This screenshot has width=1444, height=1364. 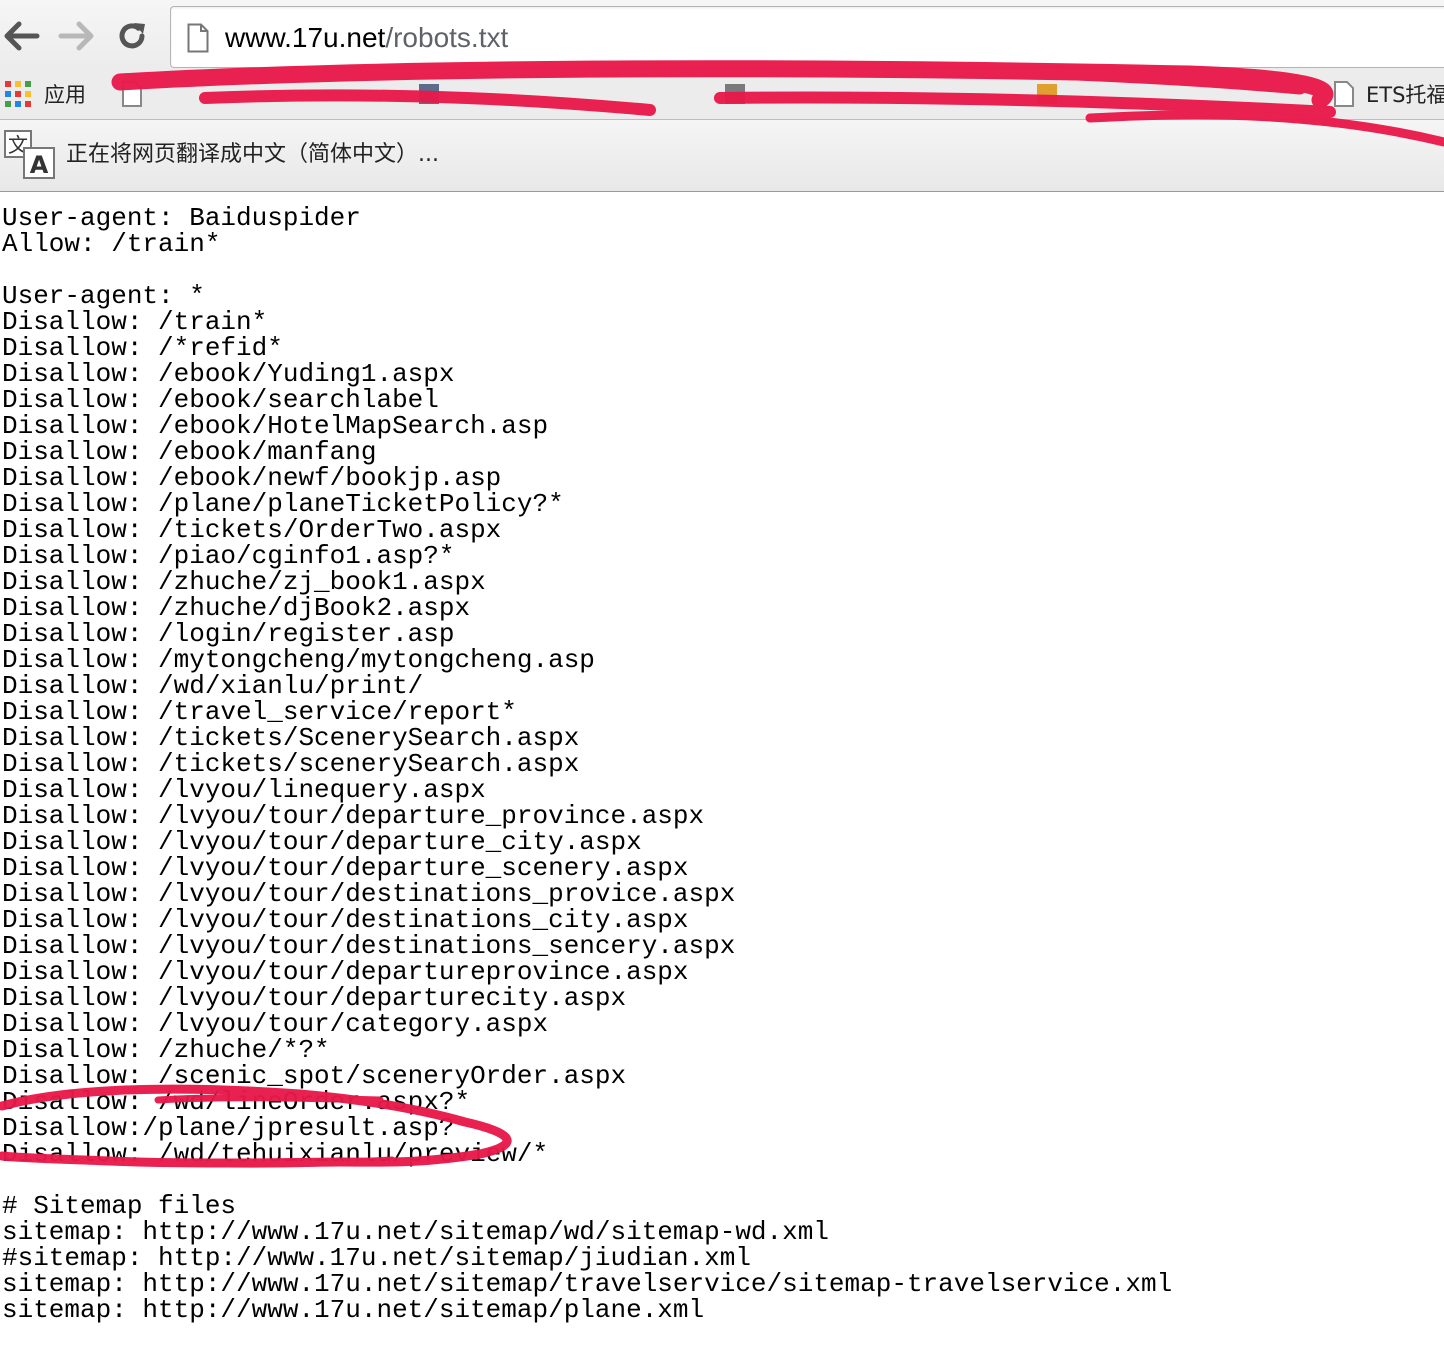 I want to click on robots-line: Disallow: /zhuche/zj_book1.aspx, so click(x=244, y=582).